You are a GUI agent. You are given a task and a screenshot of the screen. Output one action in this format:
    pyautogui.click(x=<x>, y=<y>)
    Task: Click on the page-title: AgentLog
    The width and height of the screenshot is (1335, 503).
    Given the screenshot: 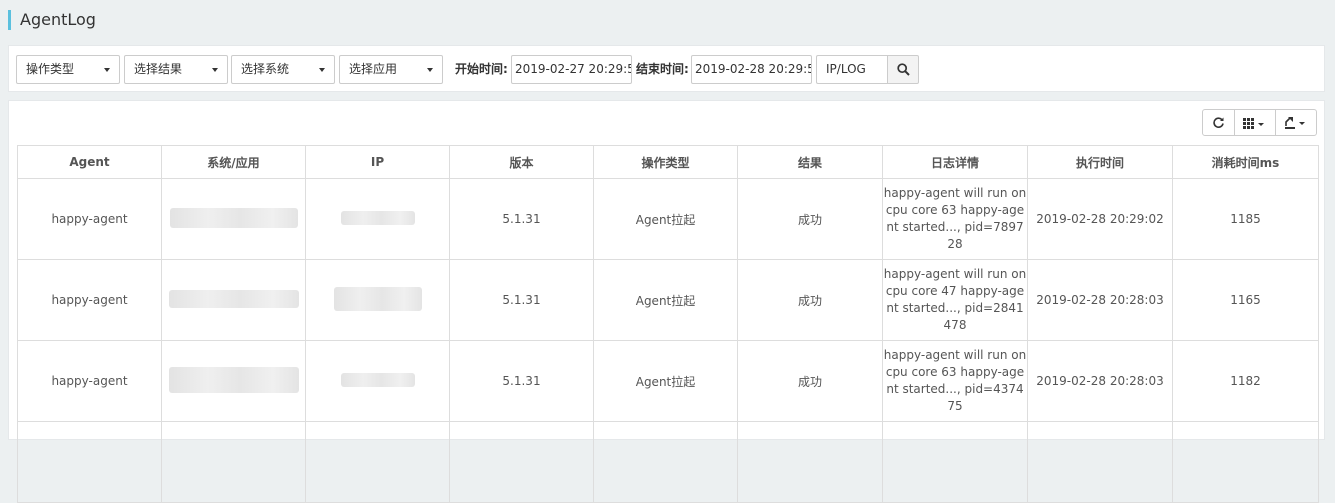 What is the action you would take?
    pyautogui.click(x=52, y=20)
    